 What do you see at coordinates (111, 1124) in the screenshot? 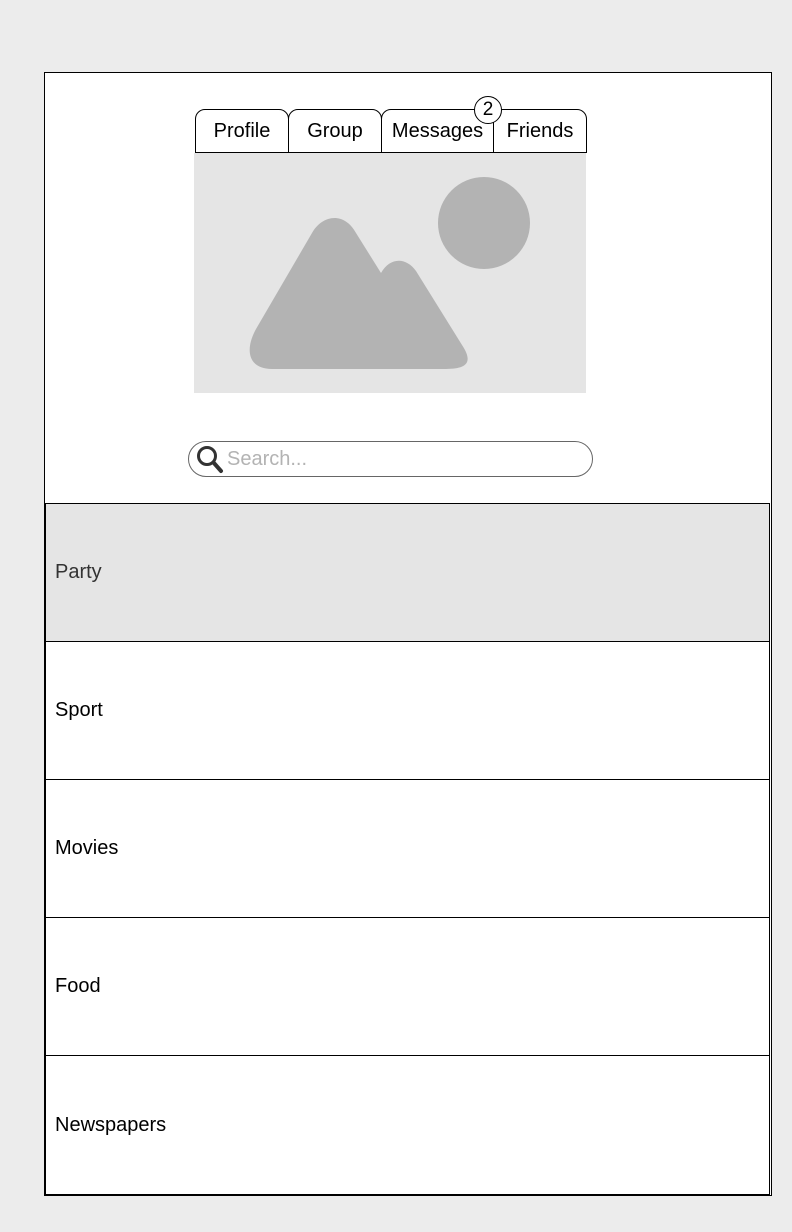
I see `list-item-label: Newspapers` at bounding box center [111, 1124].